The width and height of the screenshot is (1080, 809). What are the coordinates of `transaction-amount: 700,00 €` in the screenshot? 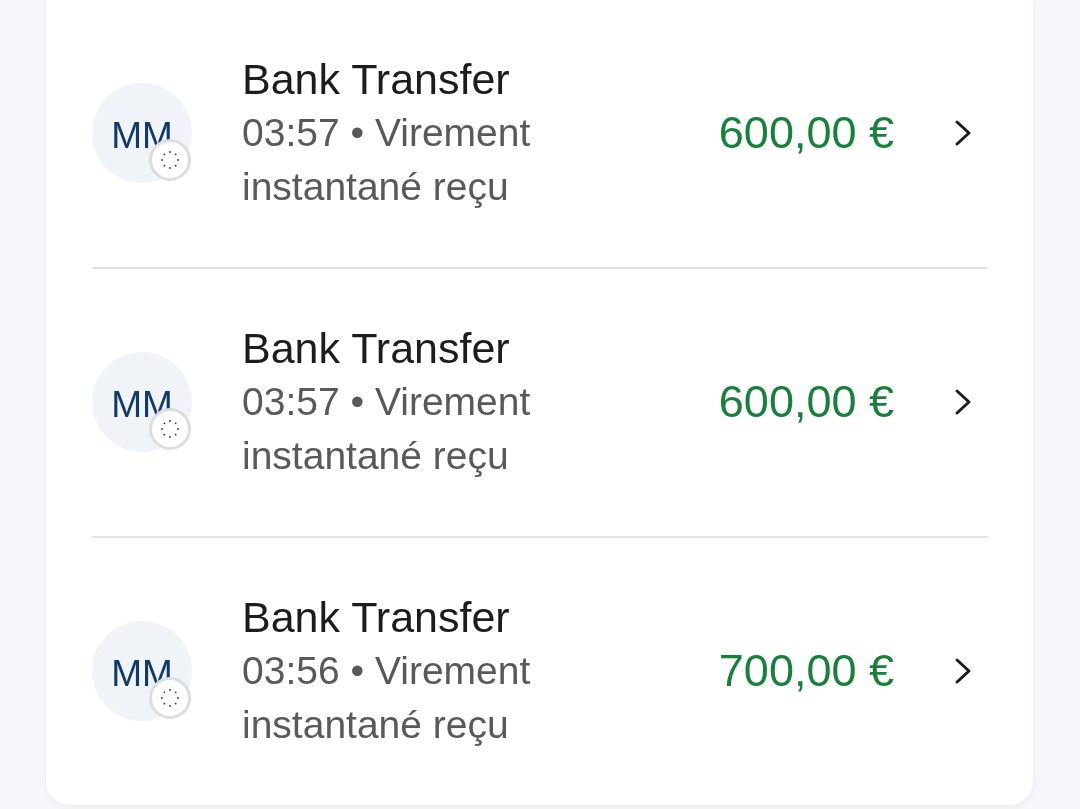 It's located at (806, 671).